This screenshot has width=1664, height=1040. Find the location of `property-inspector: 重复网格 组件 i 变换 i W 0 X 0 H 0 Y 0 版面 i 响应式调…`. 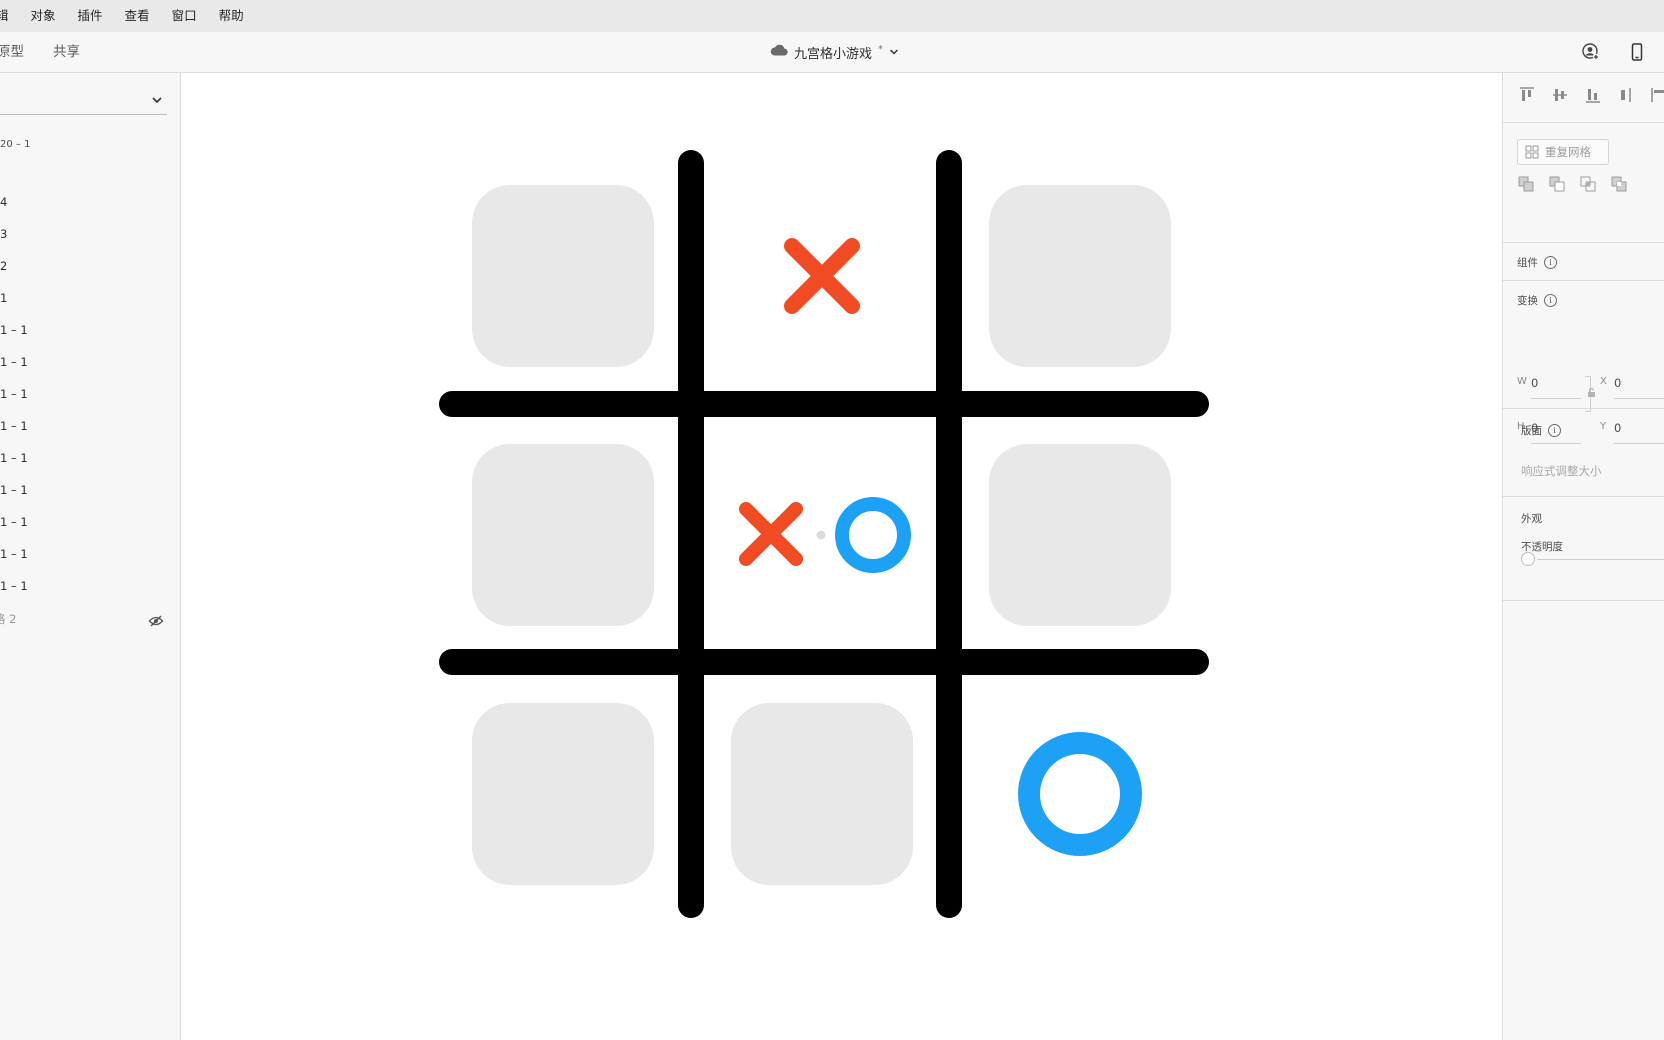

property-inspector: 重复网格 组件 i 变换 i W 0 X 0 H 0 Y 0 版面 i 响应式调… is located at coordinates (1583, 556).